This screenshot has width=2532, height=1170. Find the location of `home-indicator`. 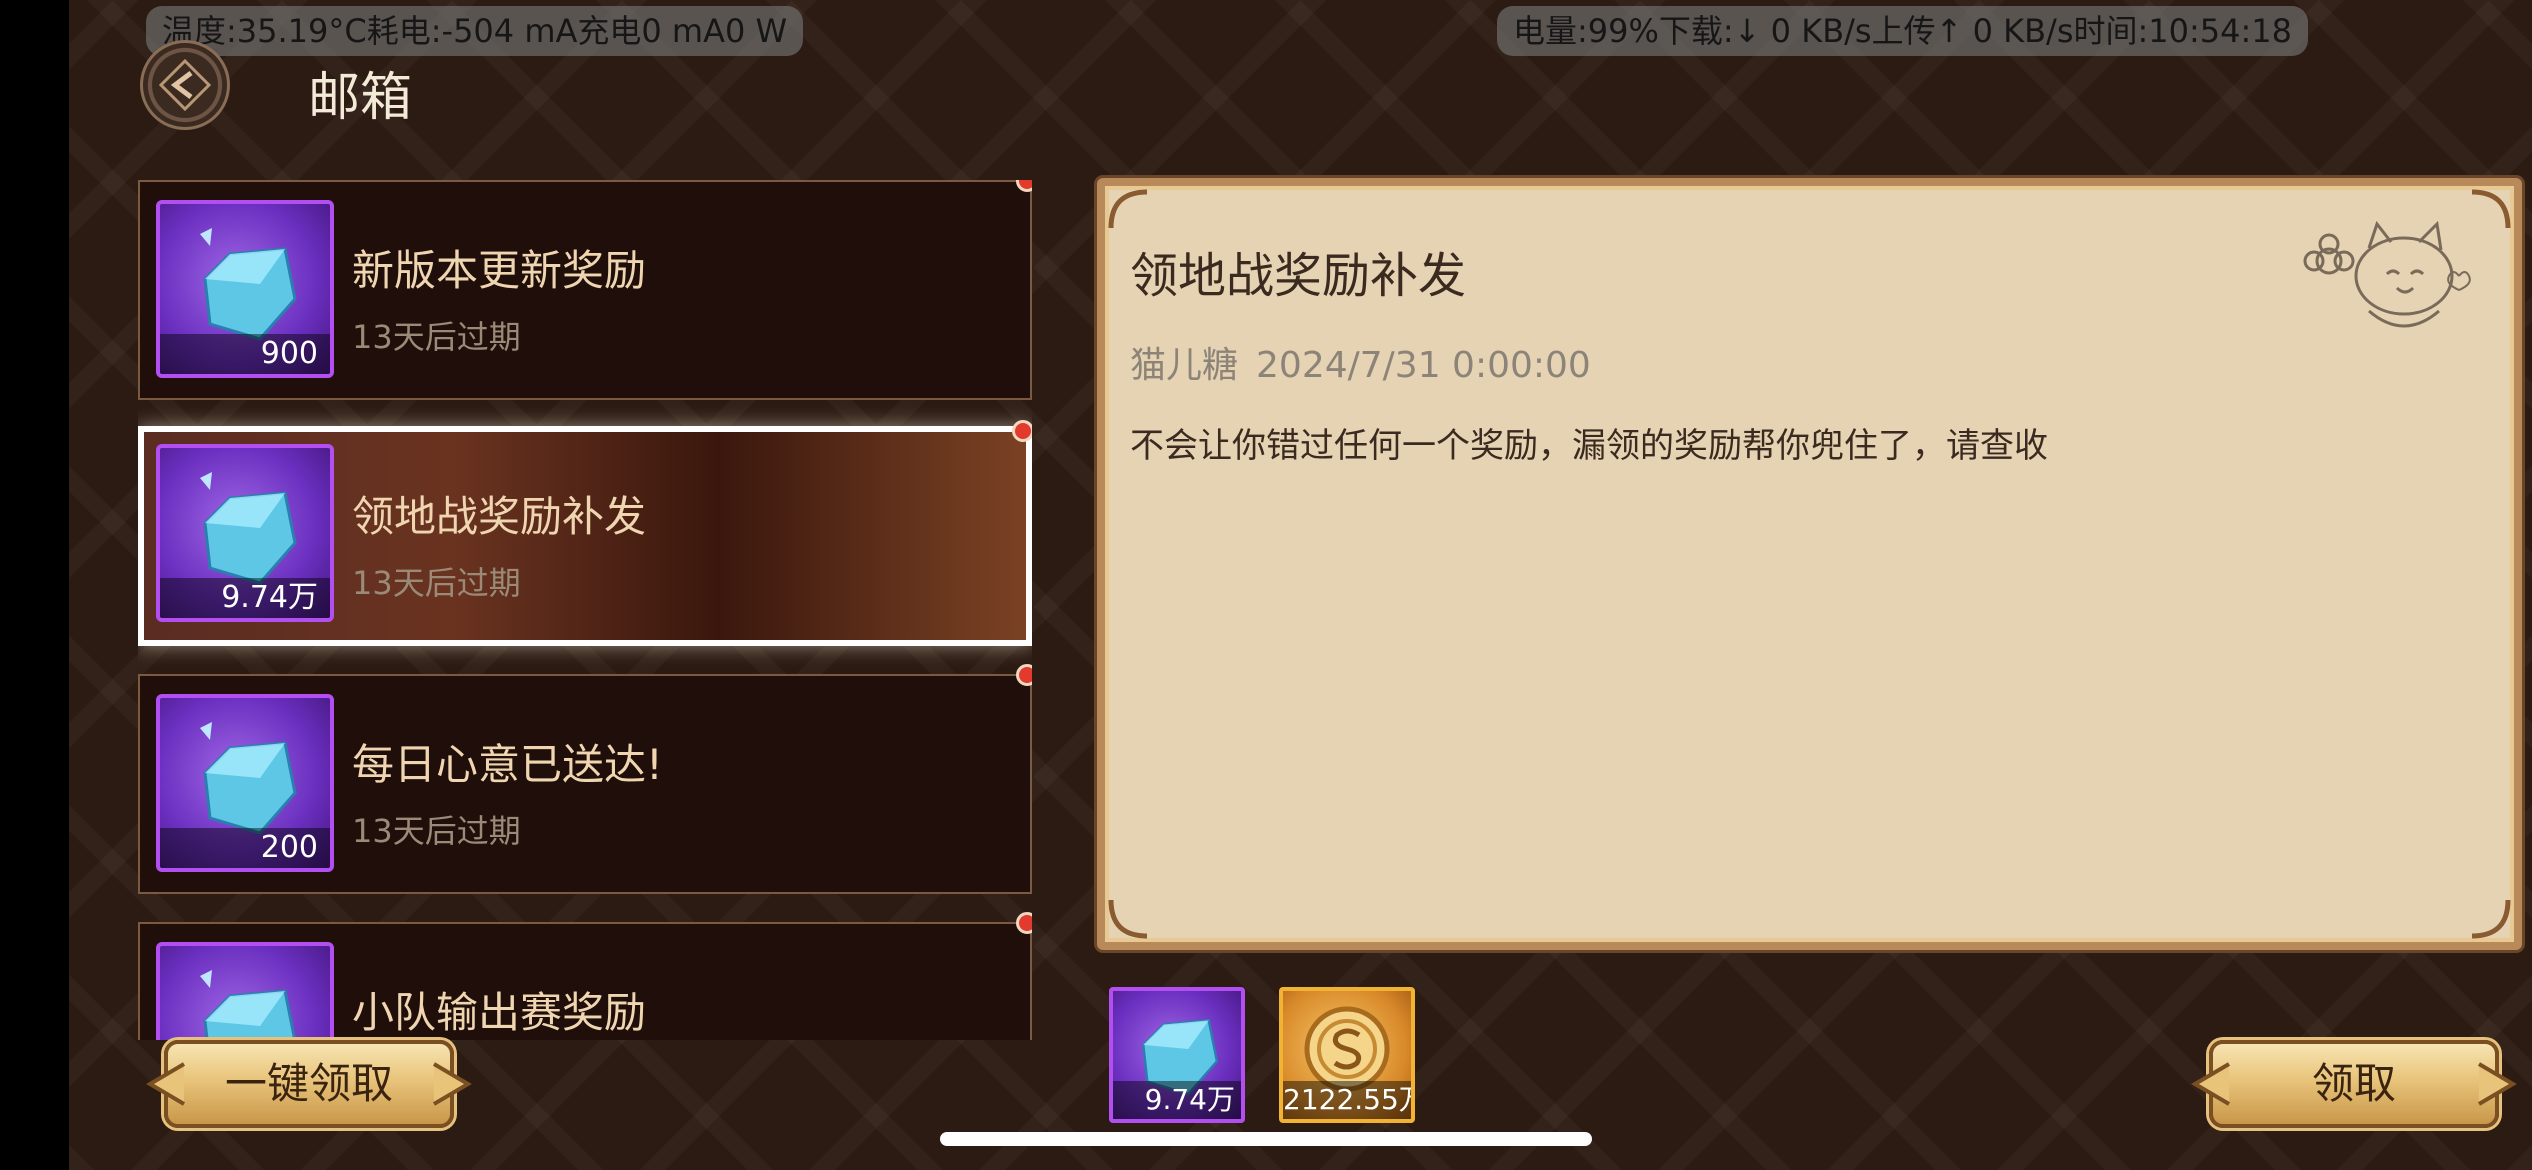

home-indicator is located at coordinates (1266, 1139).